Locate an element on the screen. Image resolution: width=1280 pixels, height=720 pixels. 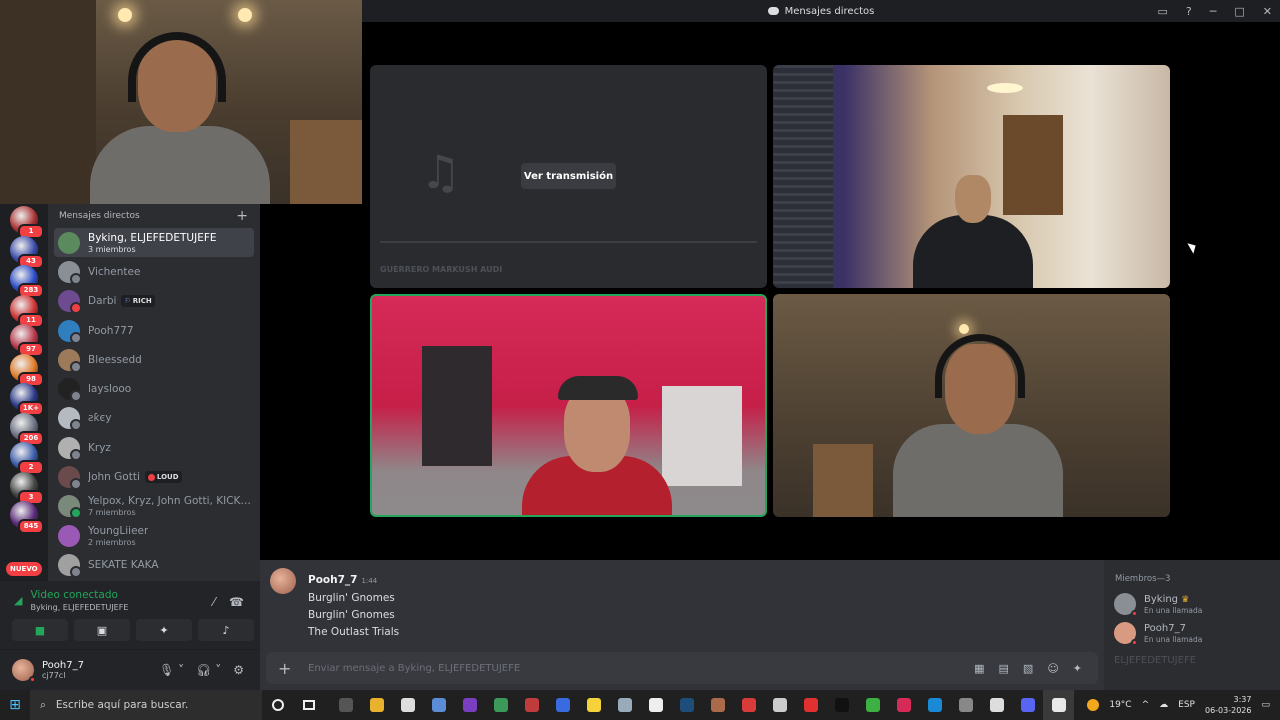
dm-item: SEKATE KAKA is located at coordinates (154, 564).